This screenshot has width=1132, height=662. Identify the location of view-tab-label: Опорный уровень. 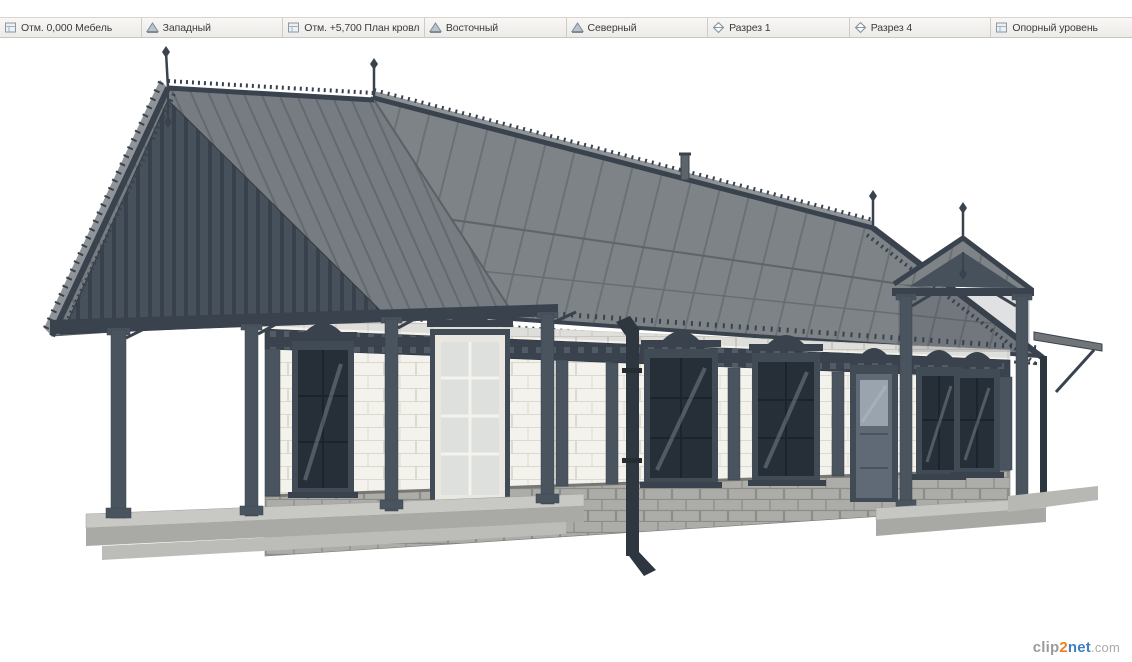
(1055, 27).